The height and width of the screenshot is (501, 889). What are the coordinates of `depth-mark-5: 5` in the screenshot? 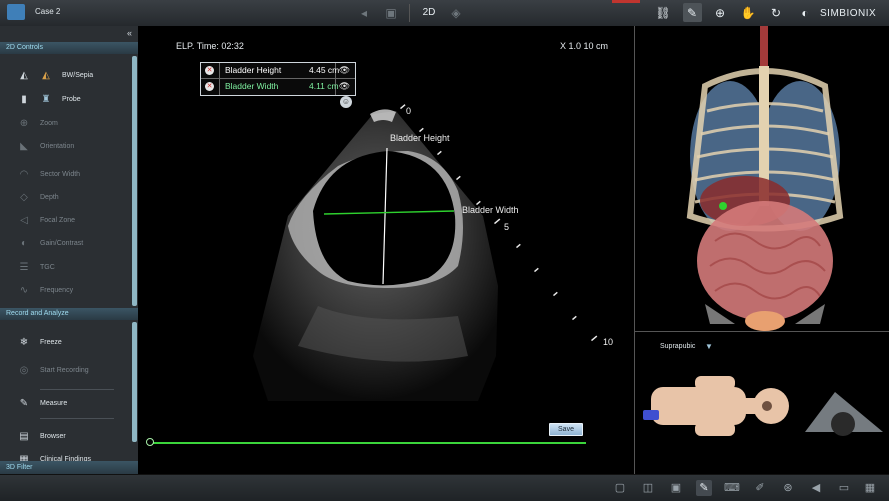 It's located at (507, 227).